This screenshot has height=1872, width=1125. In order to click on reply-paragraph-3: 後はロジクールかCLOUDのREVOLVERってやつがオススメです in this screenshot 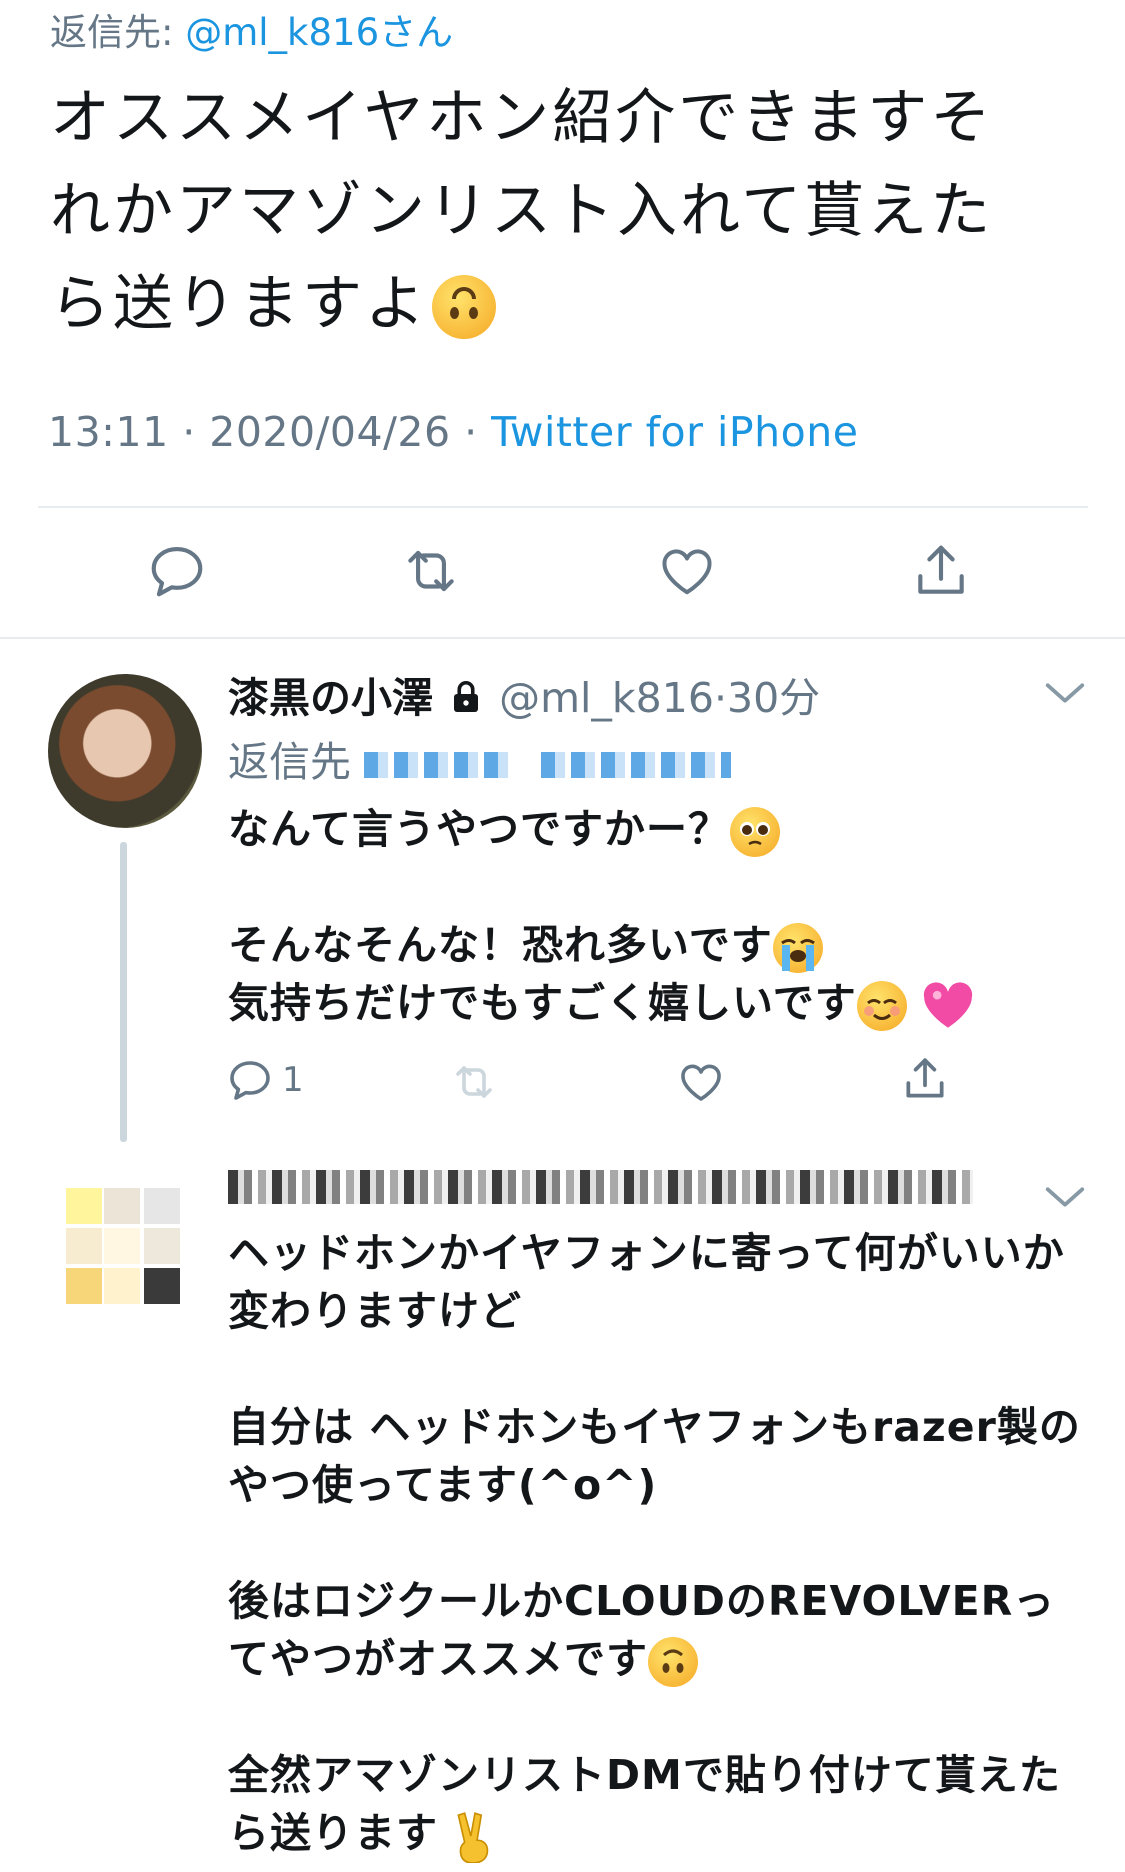, I will do `click(658, 1630)`.